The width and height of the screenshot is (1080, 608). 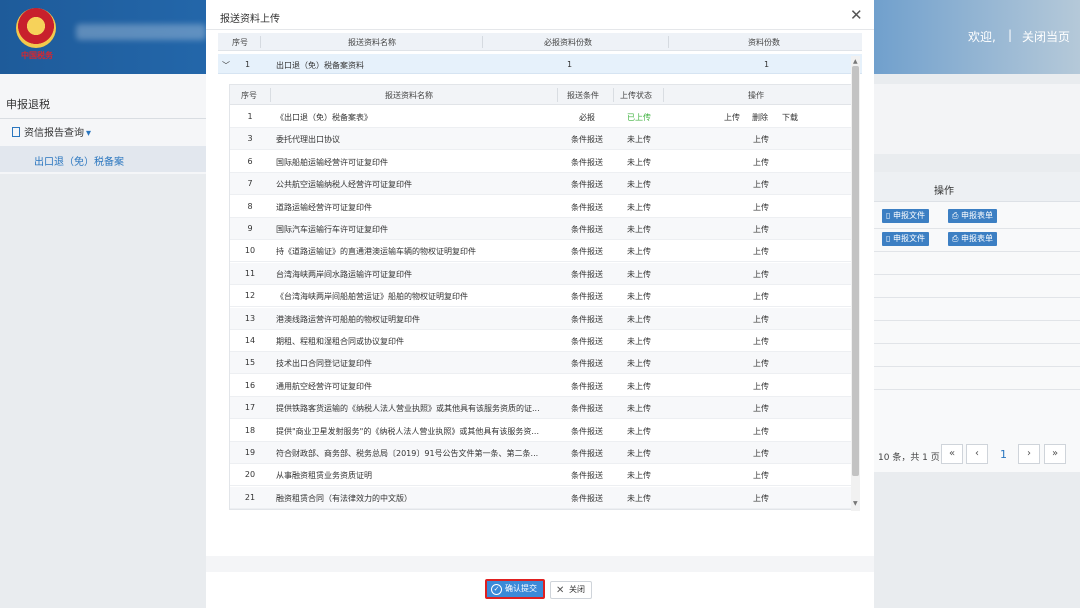 What do you see at coordinates (89, 133) in the screenshot?
I see `caret-down-icon: ▾` at bounding box center [89, 133].